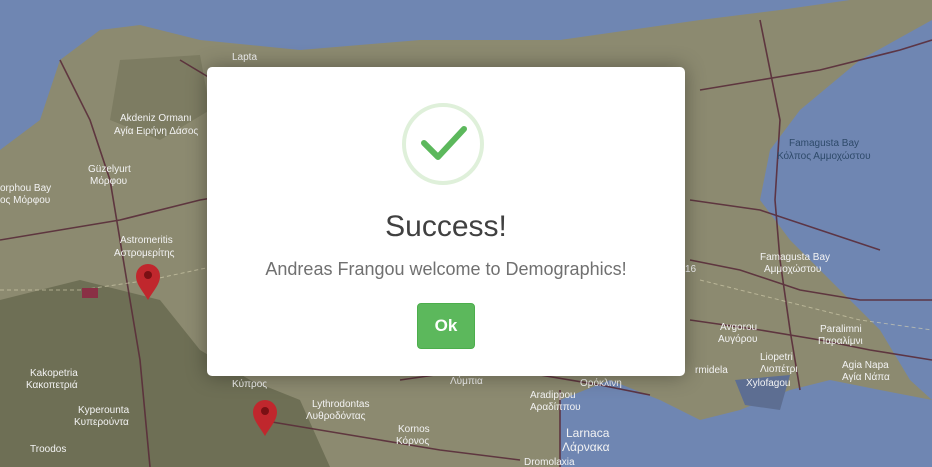  I want to click on checkmark-icon, so click(444, 143).